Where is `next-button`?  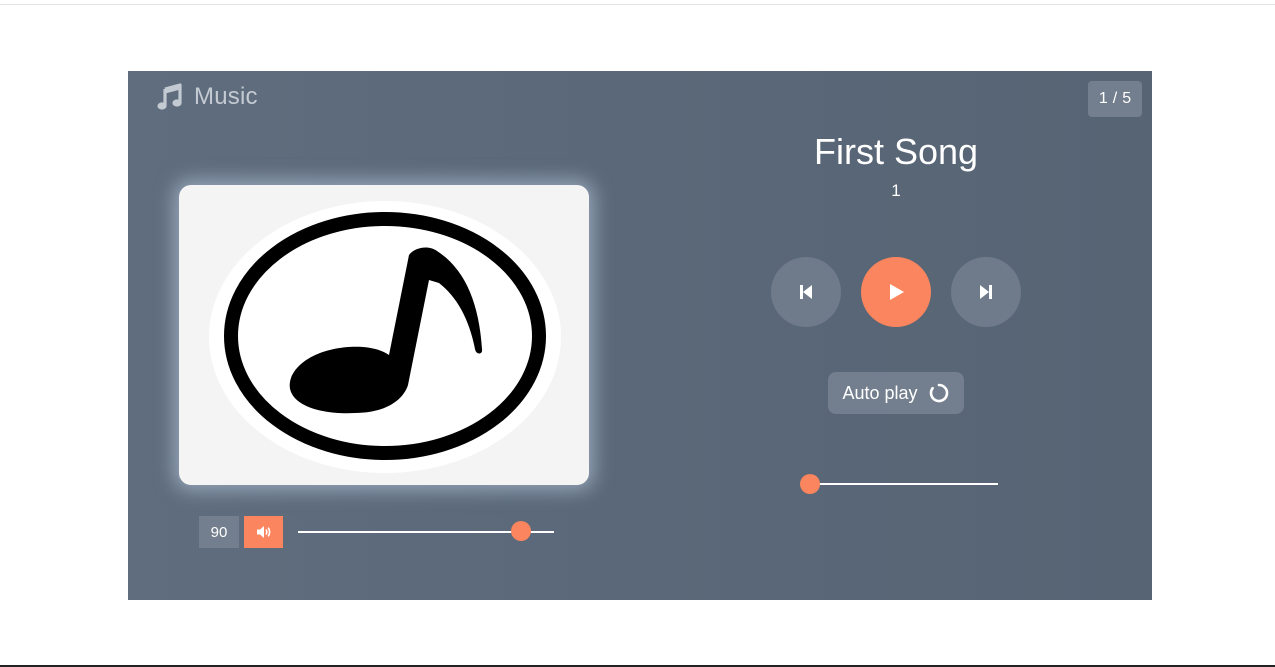
next-button is located at coordinates (986, 292).